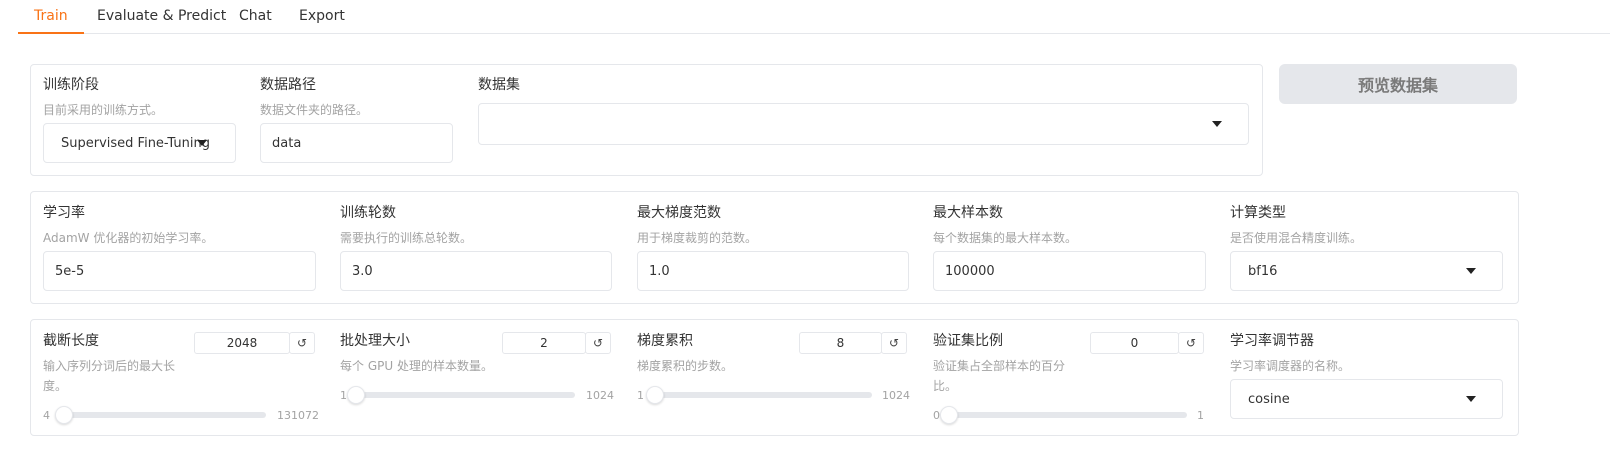 The height and width of the screenshot is (453, 1624). What do you see at coordinates (1200, 415) in the screenshot?
I see `val-size-max: 1` at bounding box center [1200, 415].